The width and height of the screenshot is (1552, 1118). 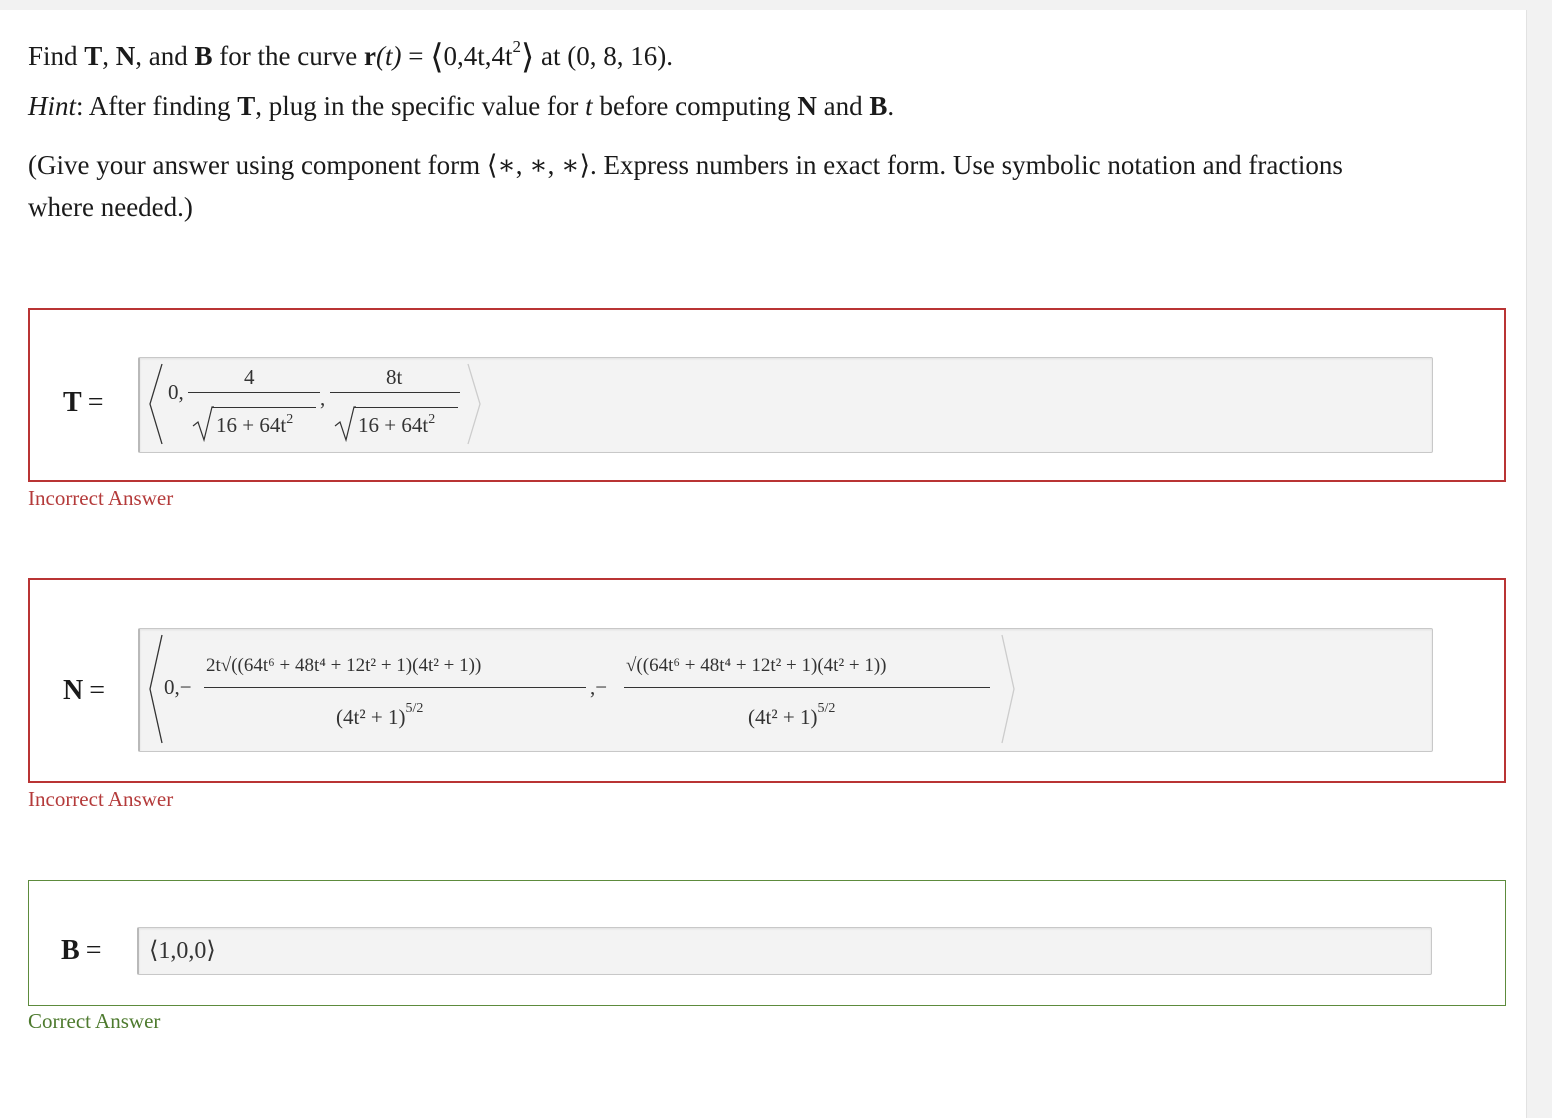 I want to click on label-N: N =, so click(x=84, y=690).